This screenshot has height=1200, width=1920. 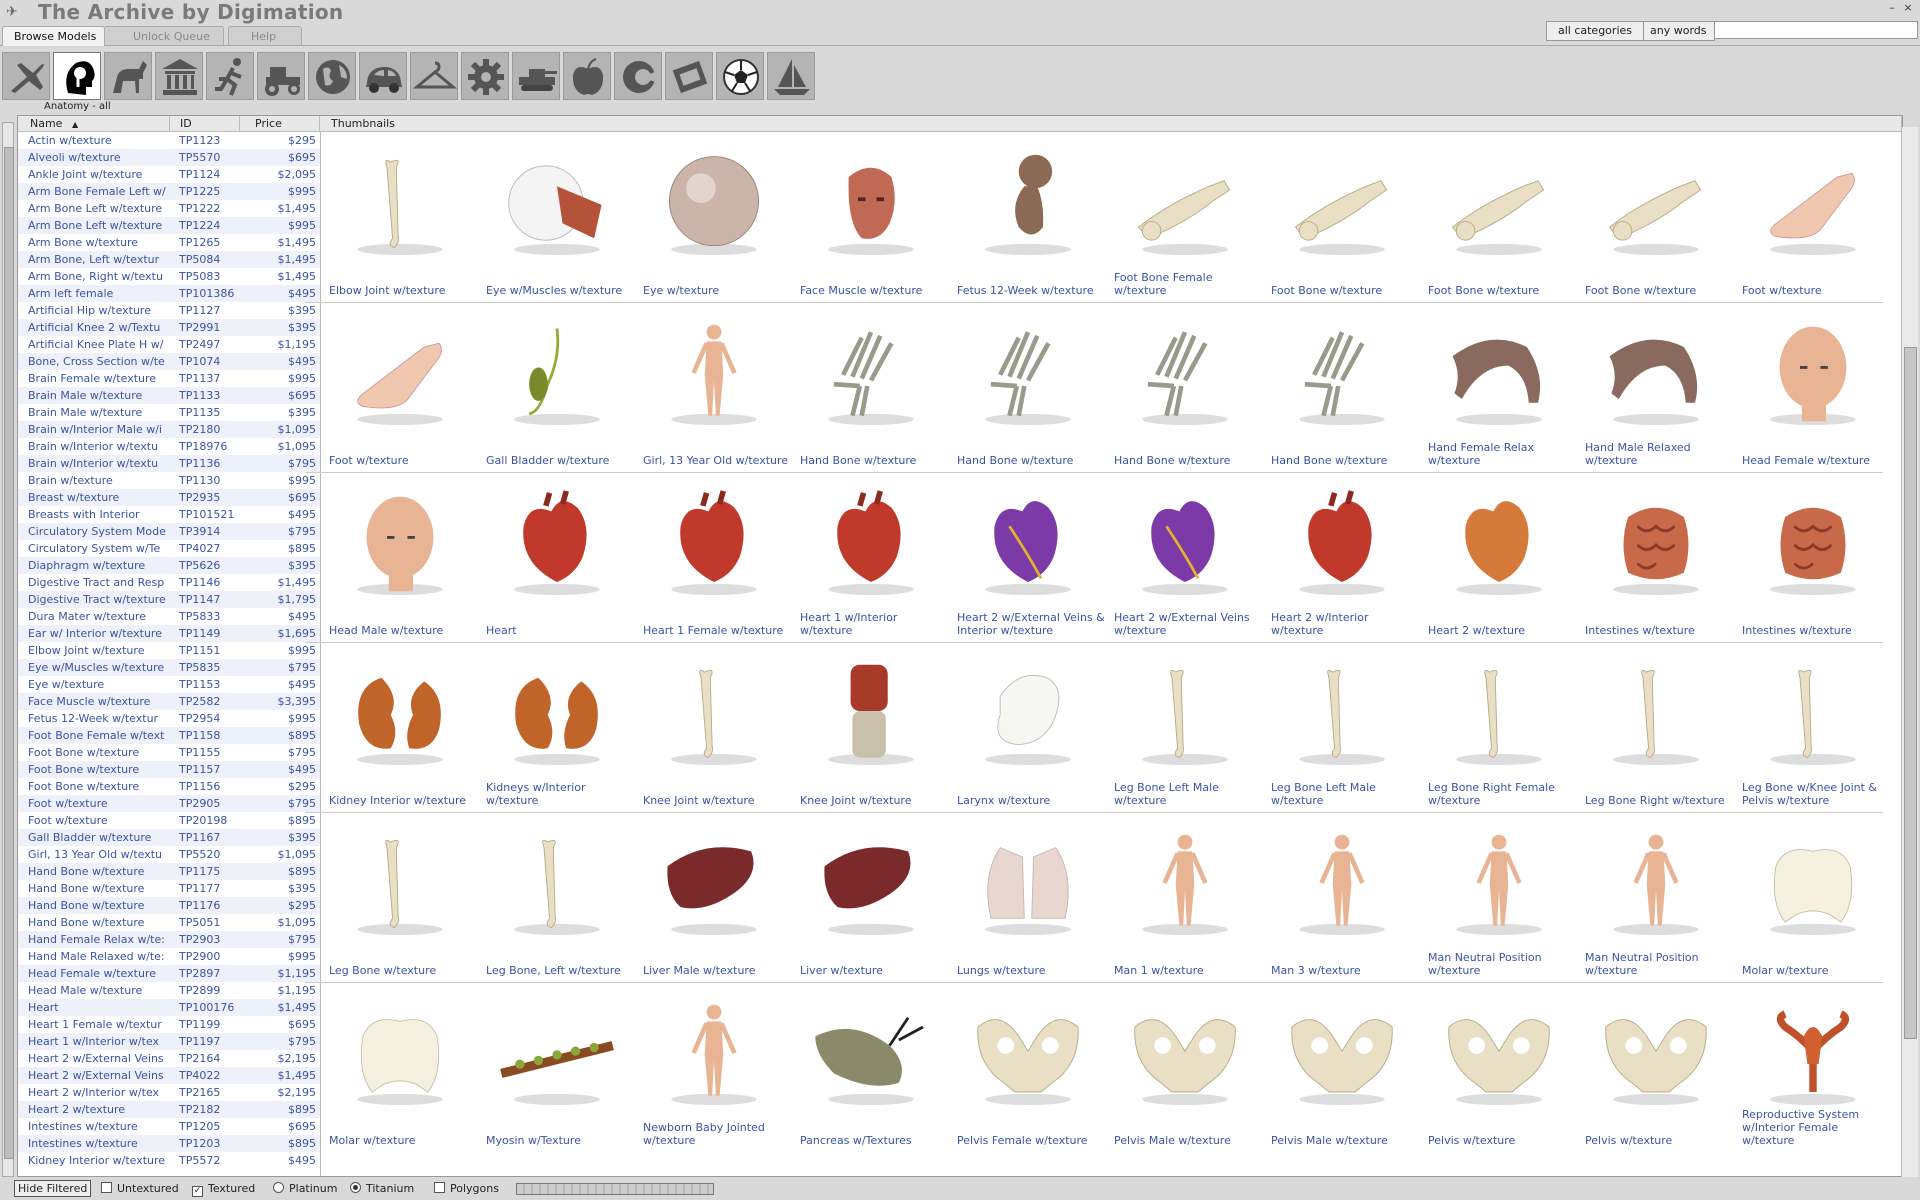 What do you see at coordinates (1027, 898) in the screenshot?
I see `thumbnail-item: Lungs w/texture` at bounding box center [1027, 898].